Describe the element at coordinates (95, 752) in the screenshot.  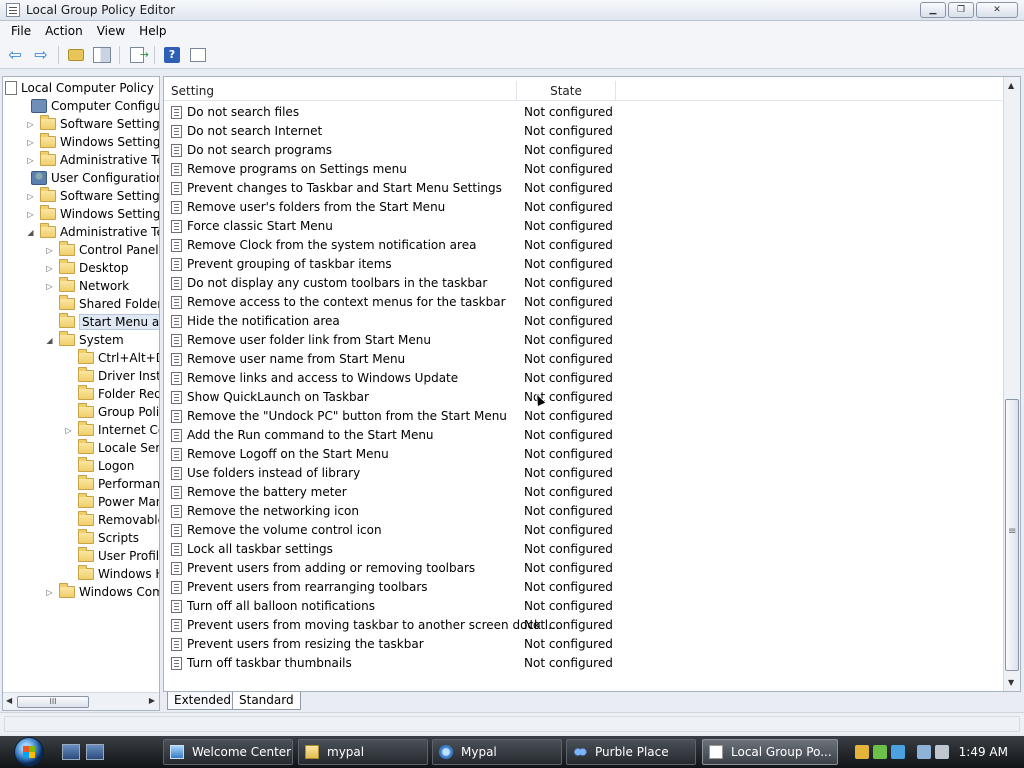
I see `switch-windows-icon` at that location.